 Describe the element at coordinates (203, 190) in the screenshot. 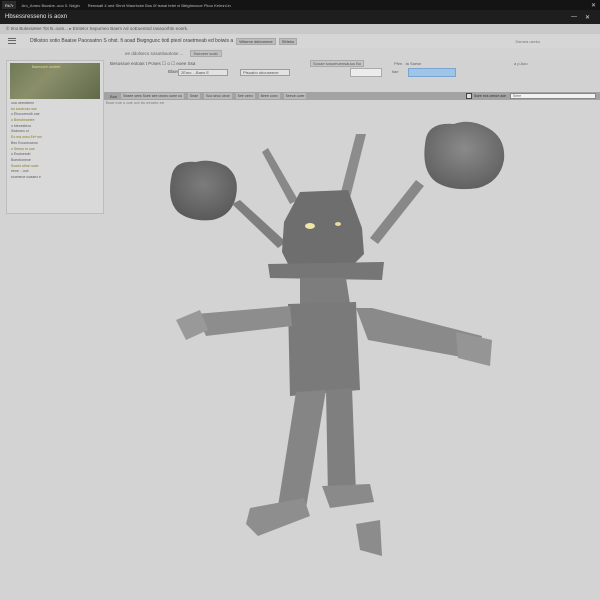

I see `left-held-object` at that location.